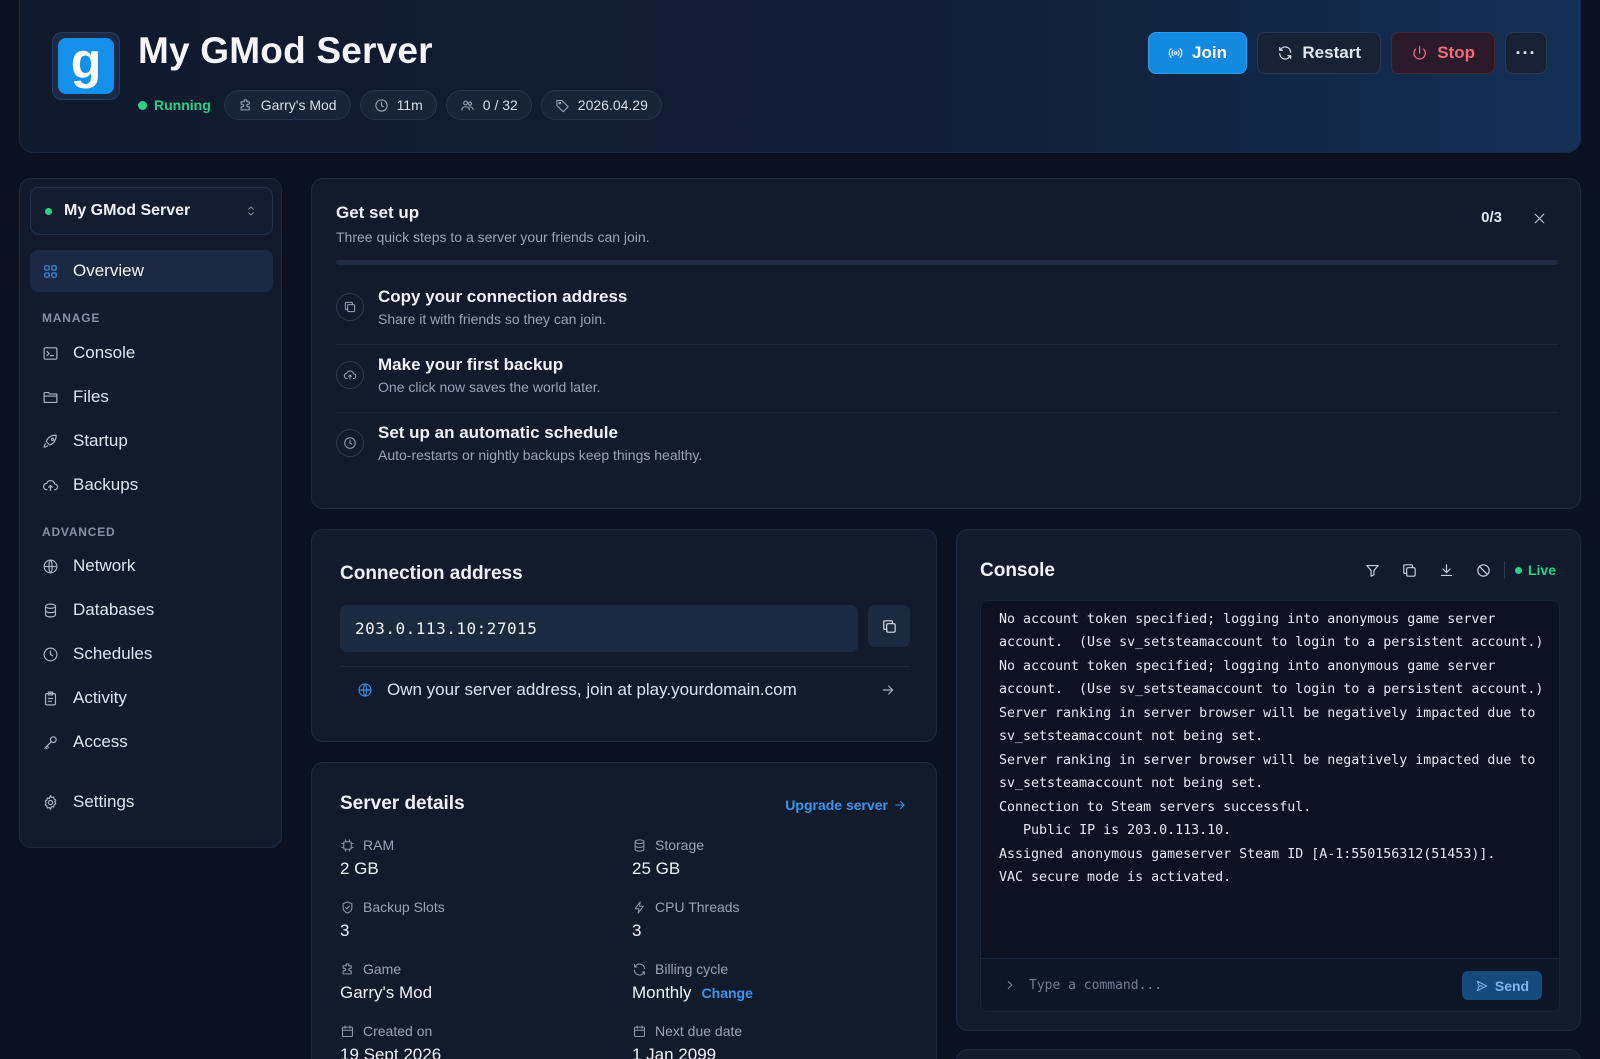  What do you see at coordinates (1419, 52) in the screenshot?
I see `power-icon` at bounding box center [1419, 52].